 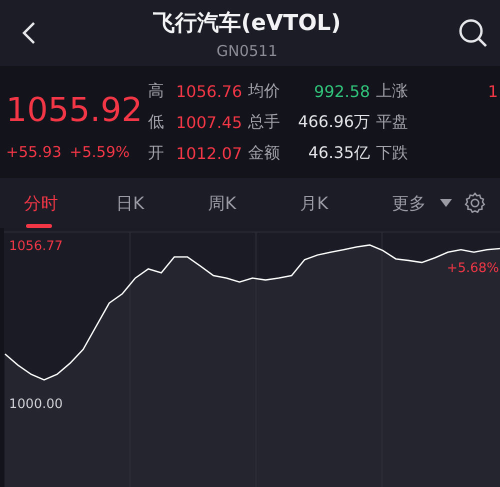 What do you see at coordinates (473, 33) in the screenshot?
I see `search-icon` at bounding box center [473, 33].